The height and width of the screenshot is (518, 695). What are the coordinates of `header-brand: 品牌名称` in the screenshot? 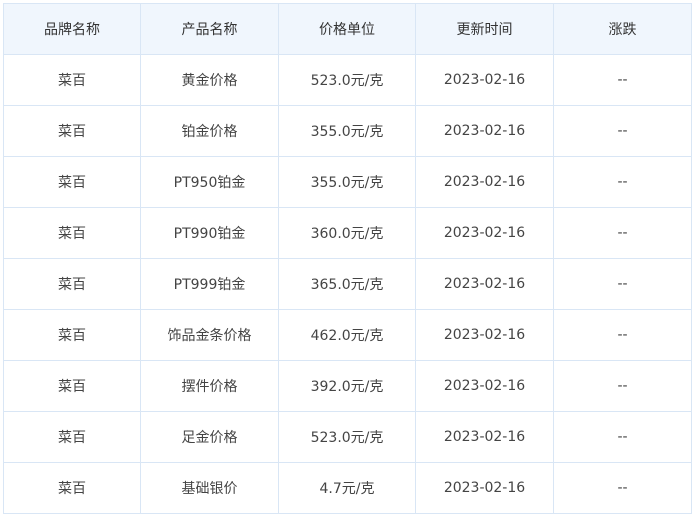 It's located at (72, 29).